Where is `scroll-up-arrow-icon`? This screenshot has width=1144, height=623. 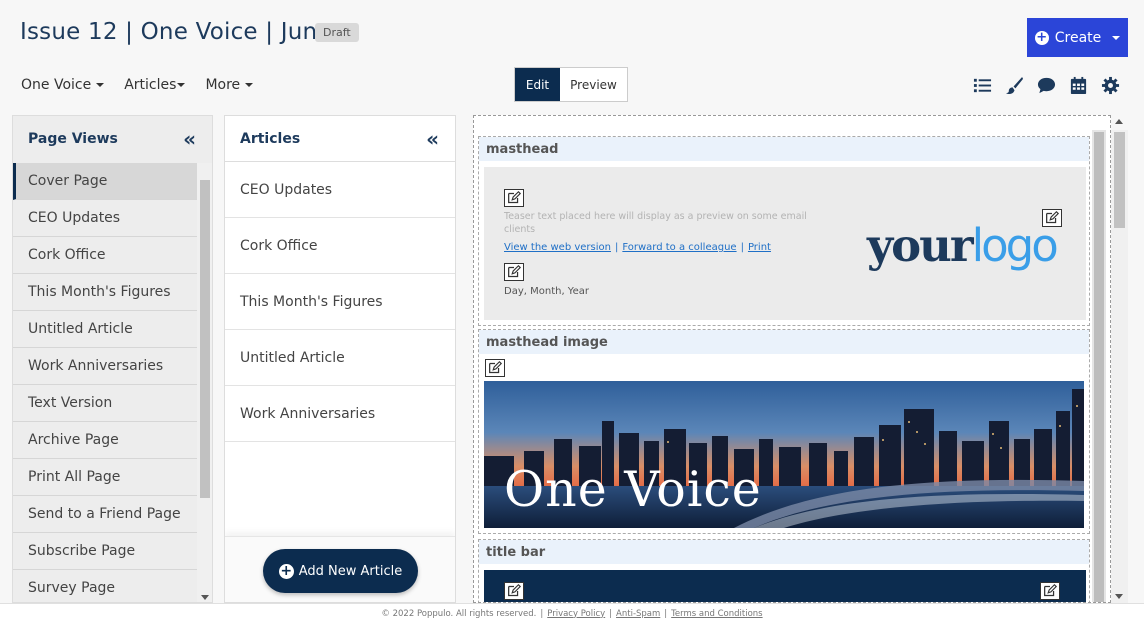
scroll-up-arrow-icon is located at coordinates (1119, 121).